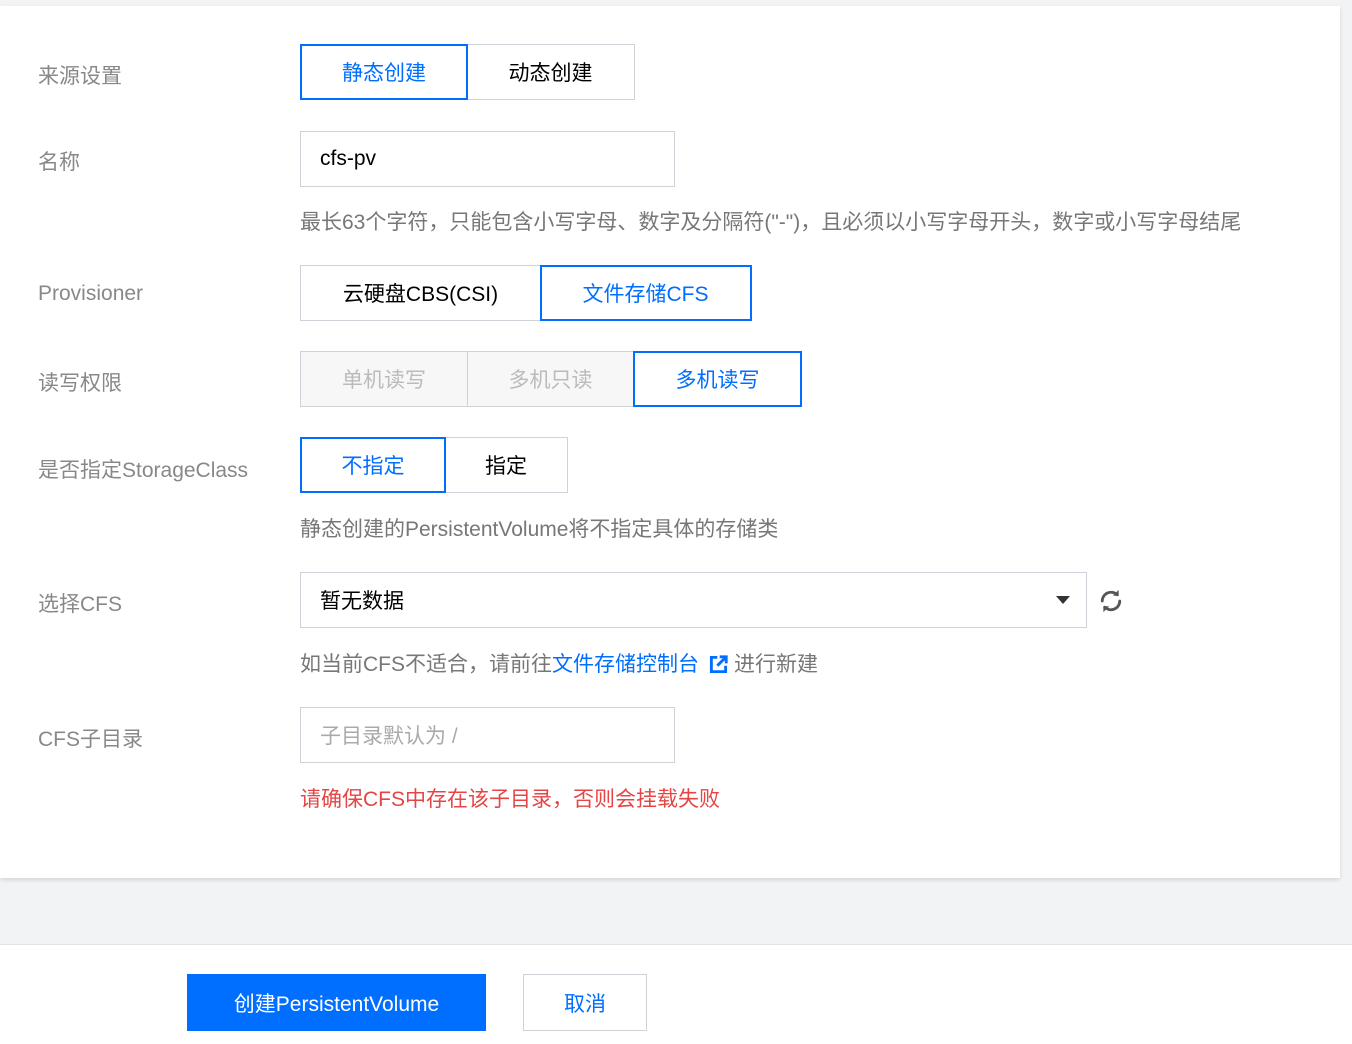  I want to click on provisioner-segmented: 云硬盘CBS(CSI) 文件存储CFS, so click(526, 293).